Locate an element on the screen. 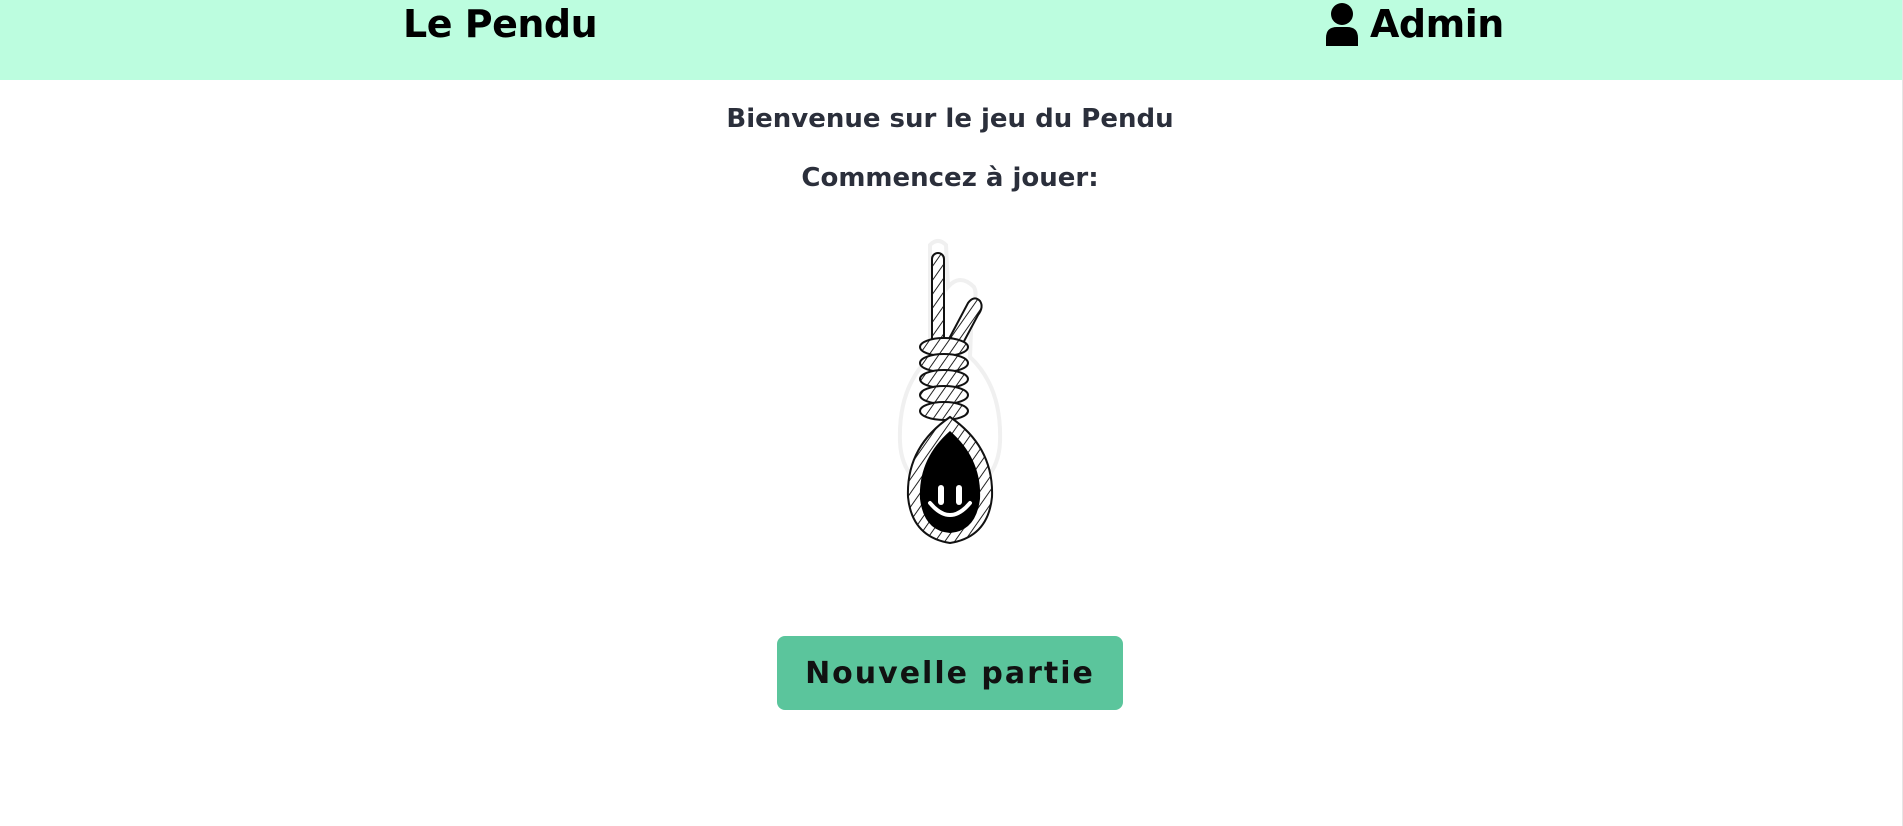 The width and height of the screenshot is (1903, 826). navbar: Le Pendu Admin is located at coordinates (951, 40).